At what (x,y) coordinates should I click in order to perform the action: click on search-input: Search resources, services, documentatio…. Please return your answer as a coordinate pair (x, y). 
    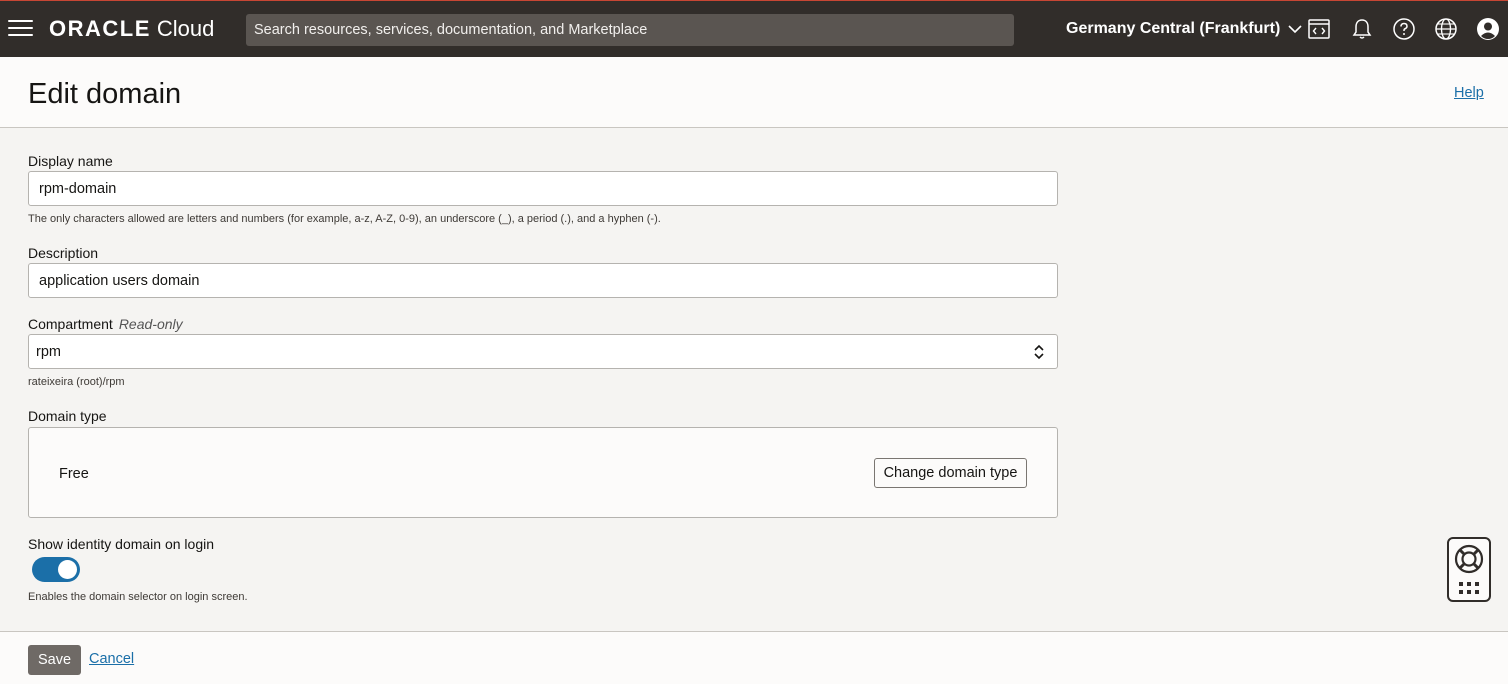
    Looking at the image, I should click on (630, 30).